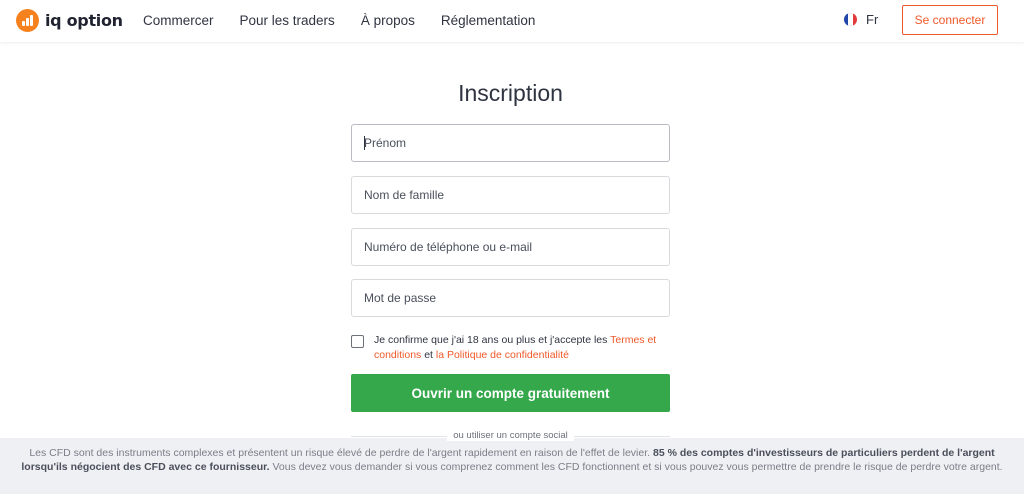 This screenshot has width=1024, height=494. I want to click on logo: iq option, so click(69, 20).